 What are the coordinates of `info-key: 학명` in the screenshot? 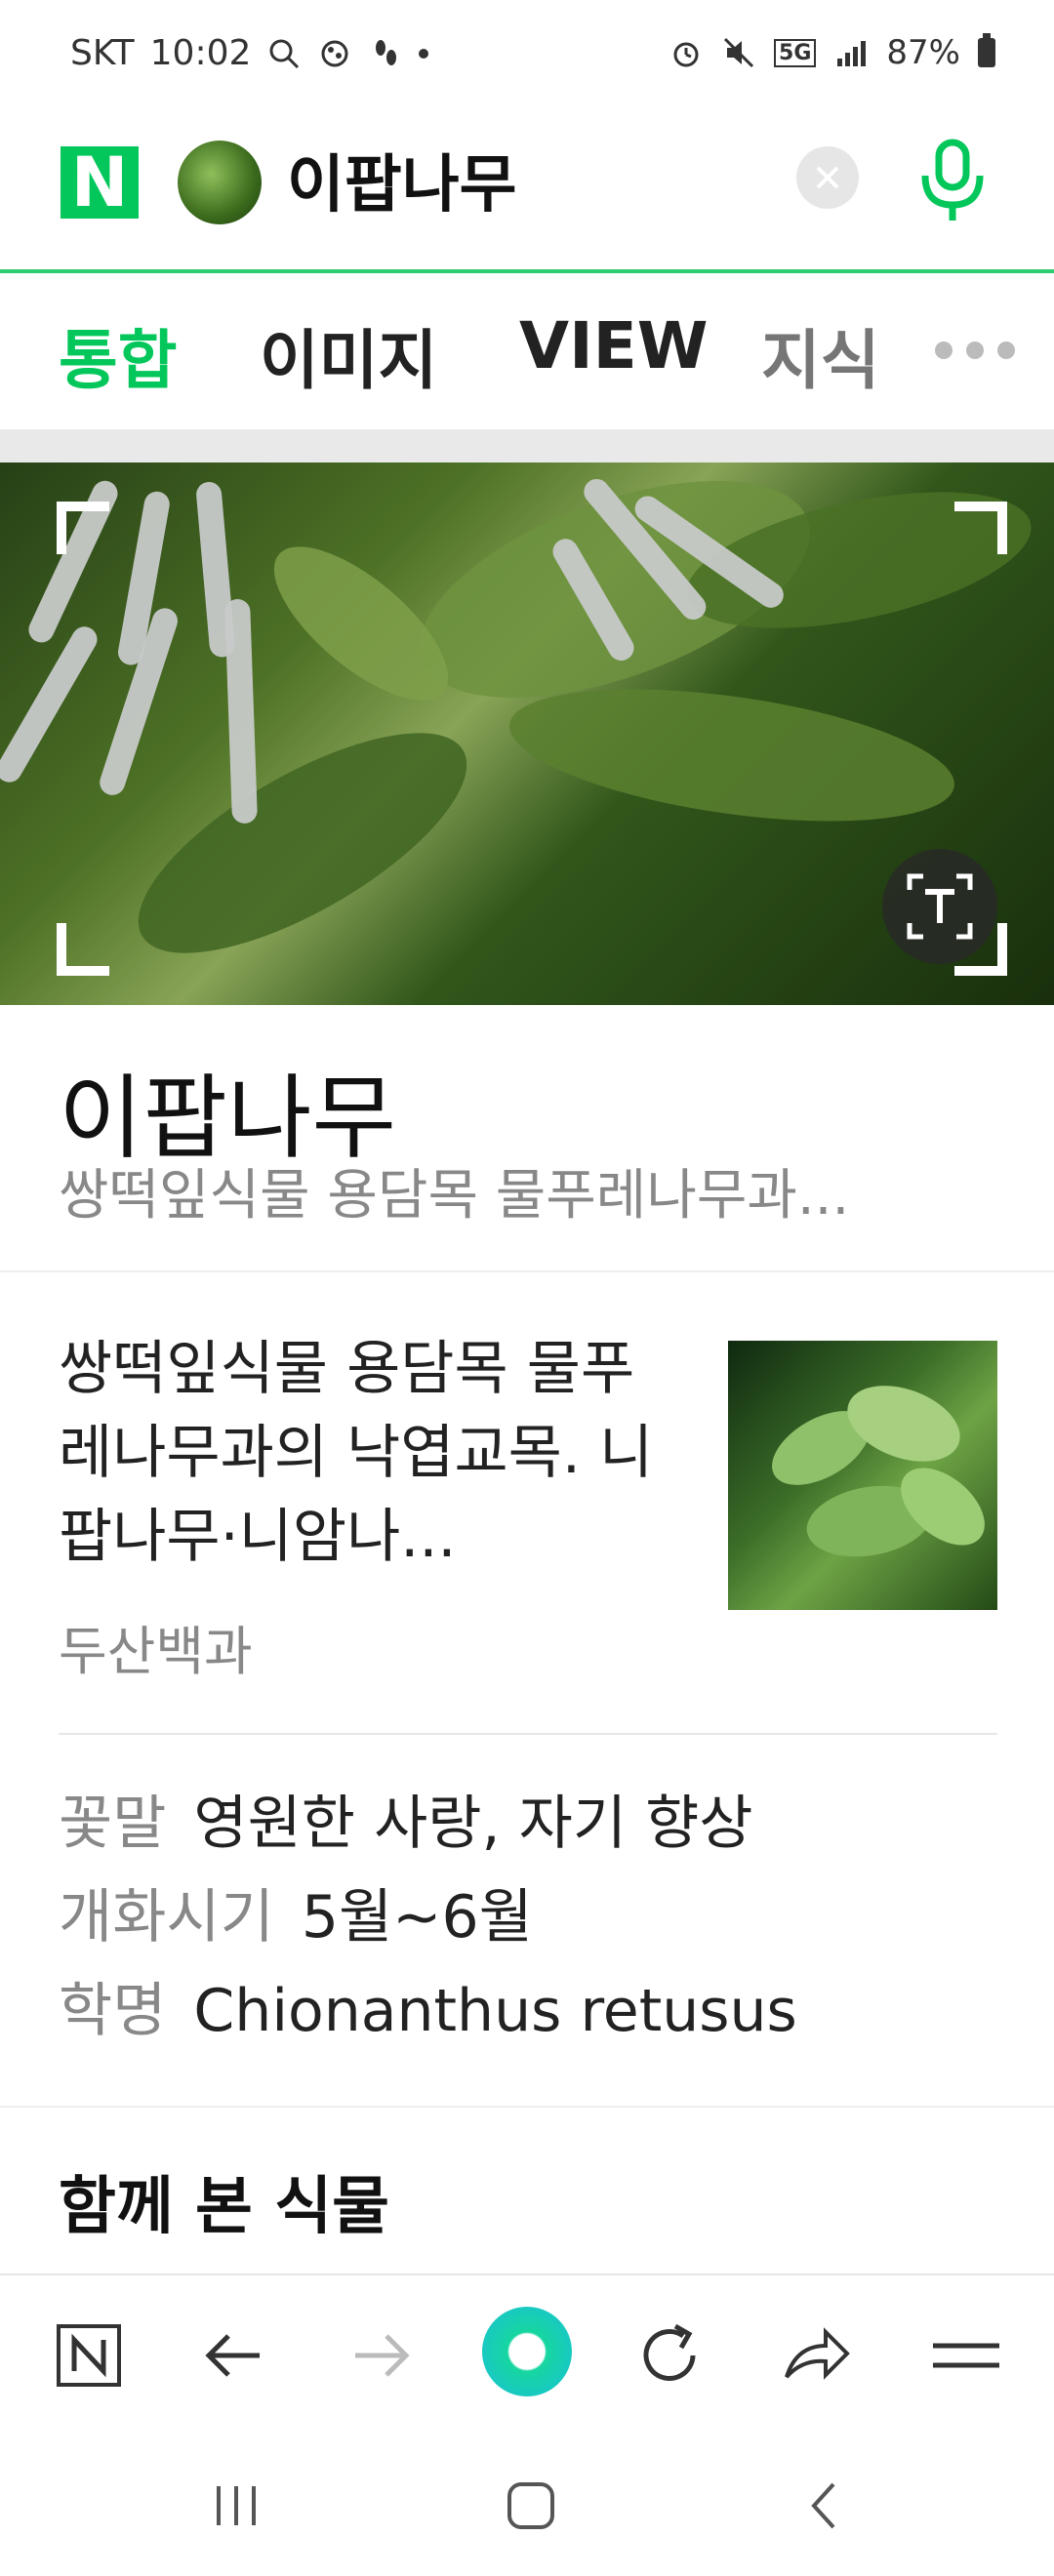 It's located at (113, 2011).